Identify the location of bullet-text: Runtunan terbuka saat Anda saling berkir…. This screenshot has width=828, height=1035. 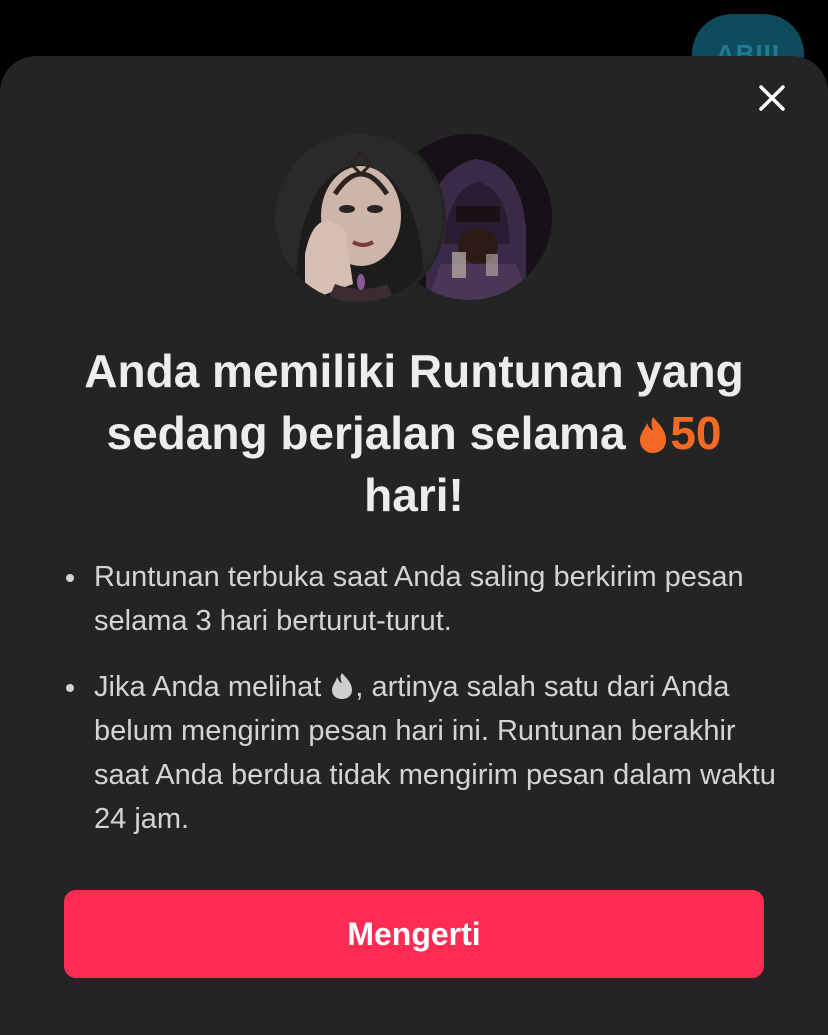
(419, 599).